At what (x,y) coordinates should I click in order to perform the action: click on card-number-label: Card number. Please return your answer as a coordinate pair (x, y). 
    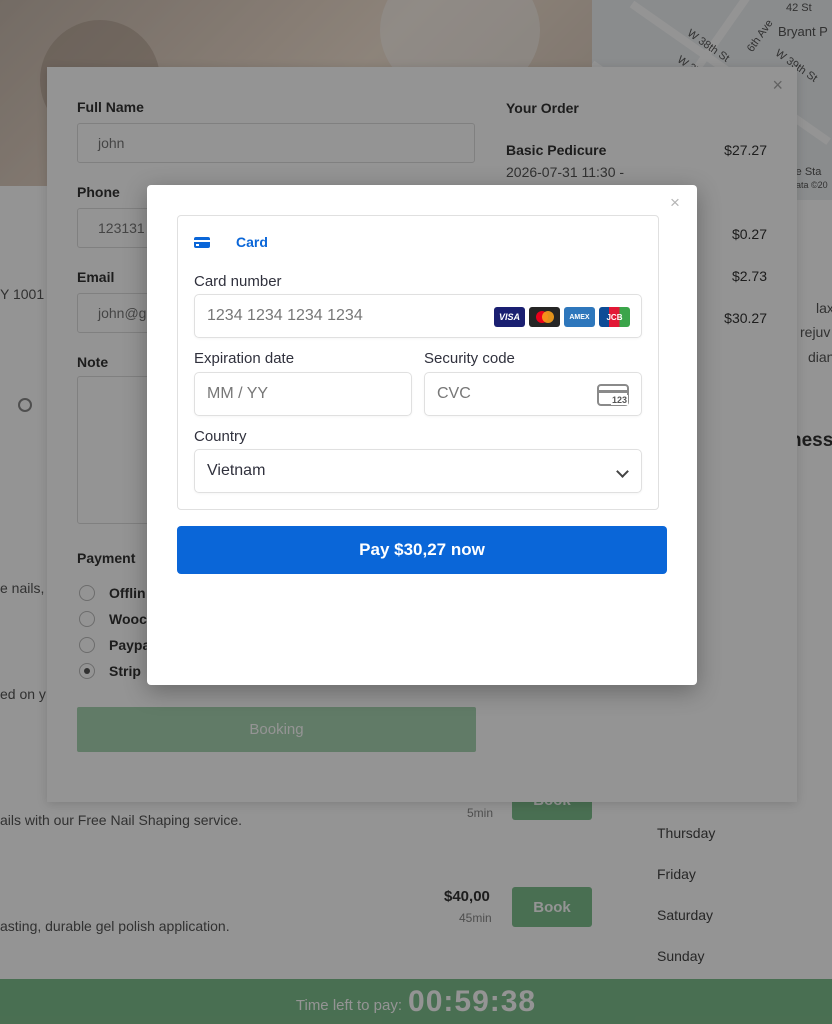
    Looking at the image, I should click on (238, 281).